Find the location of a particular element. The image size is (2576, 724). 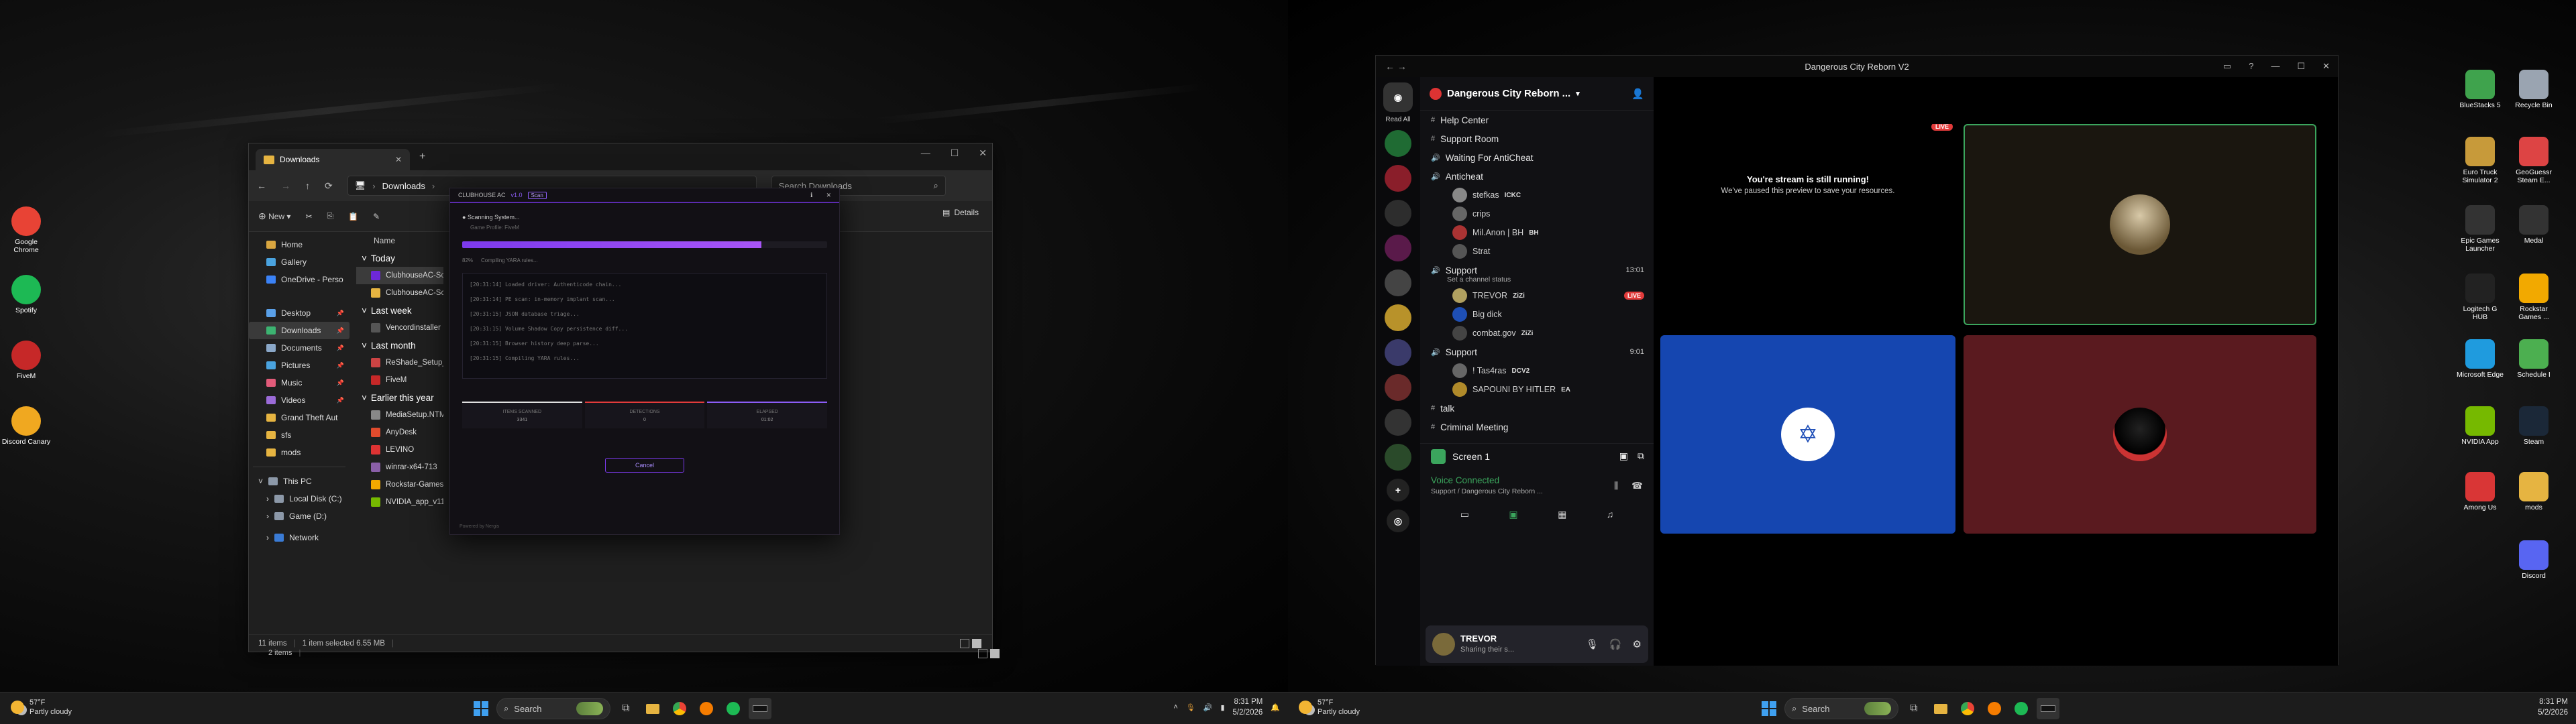

desktop-icon-discord: Discord is located at coordinates (2534, 560).